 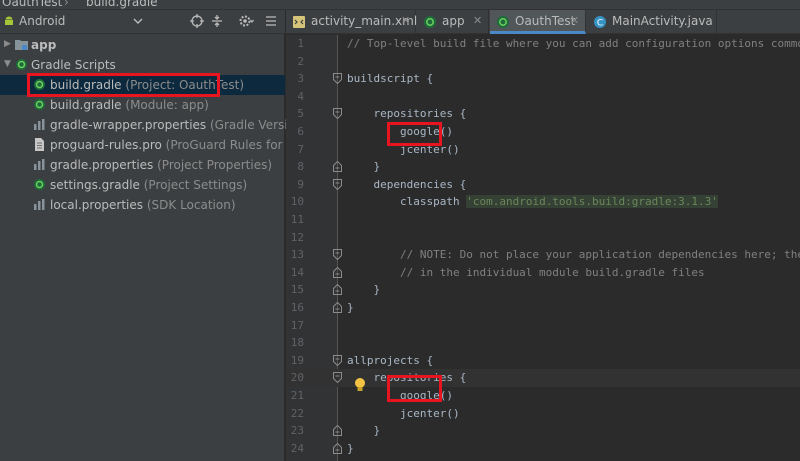 What do you see at coordinates (297, 325) in the screenshot?
I see `line-number: 17` at bounding box center [297, 325].